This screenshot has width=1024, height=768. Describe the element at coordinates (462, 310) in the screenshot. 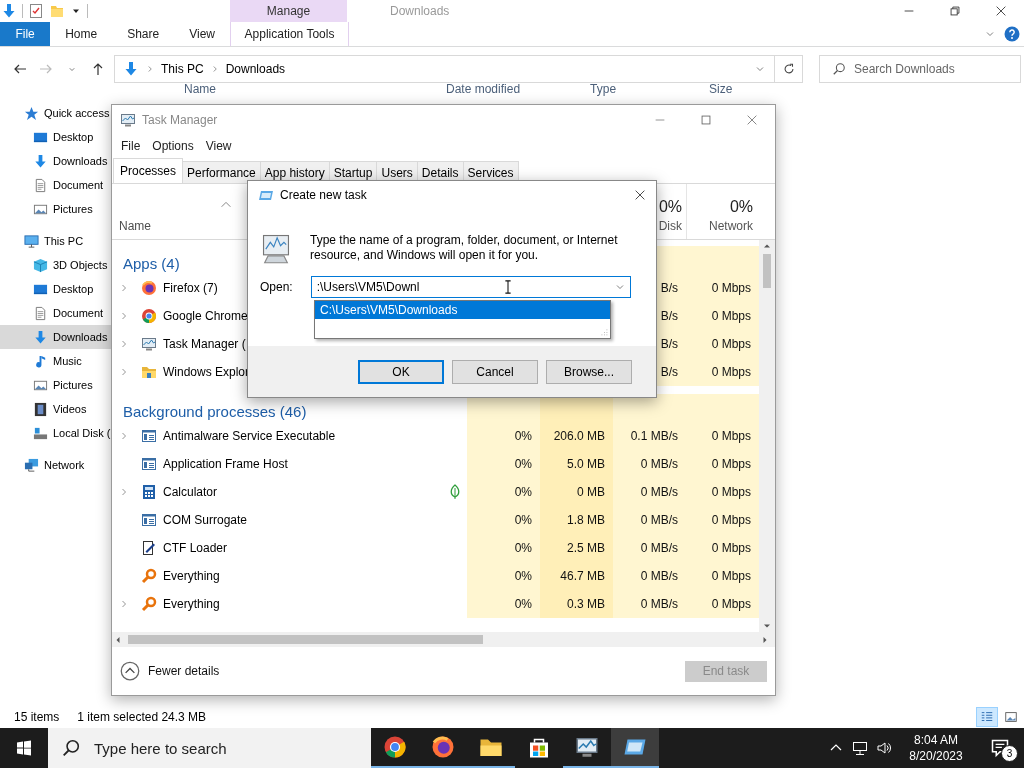

I see `suggestion-item: C:\Users\VM5\Downloads` at that location.